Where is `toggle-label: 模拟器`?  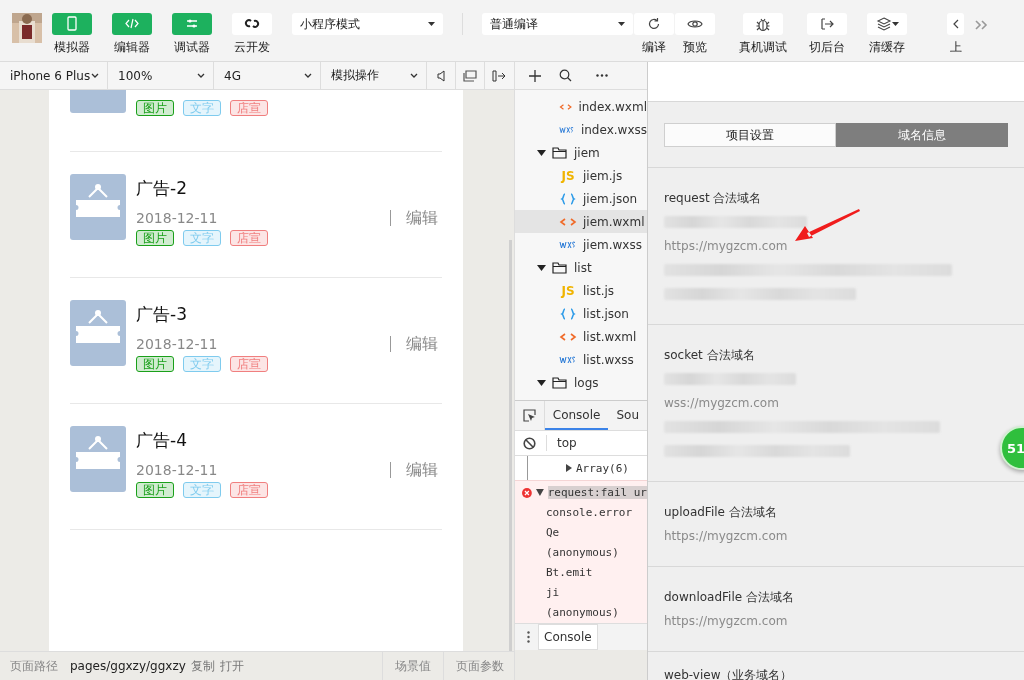
toggle-label: 模拟器 is located at coordinates (72, 47).